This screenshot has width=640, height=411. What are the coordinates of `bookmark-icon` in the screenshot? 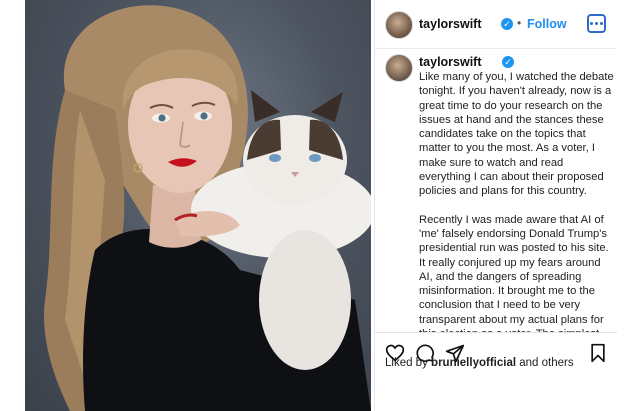 It's located at (598, 353).